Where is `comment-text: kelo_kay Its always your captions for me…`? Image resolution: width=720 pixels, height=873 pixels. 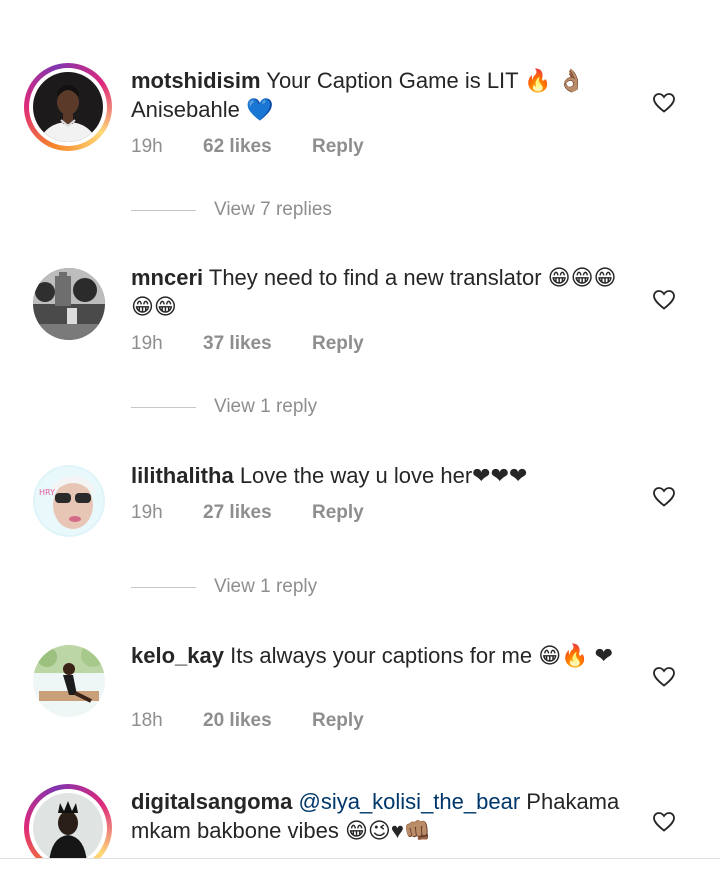
comment-text: kelo_kay Its always your captions for me… is located at coordinates (376, 655).